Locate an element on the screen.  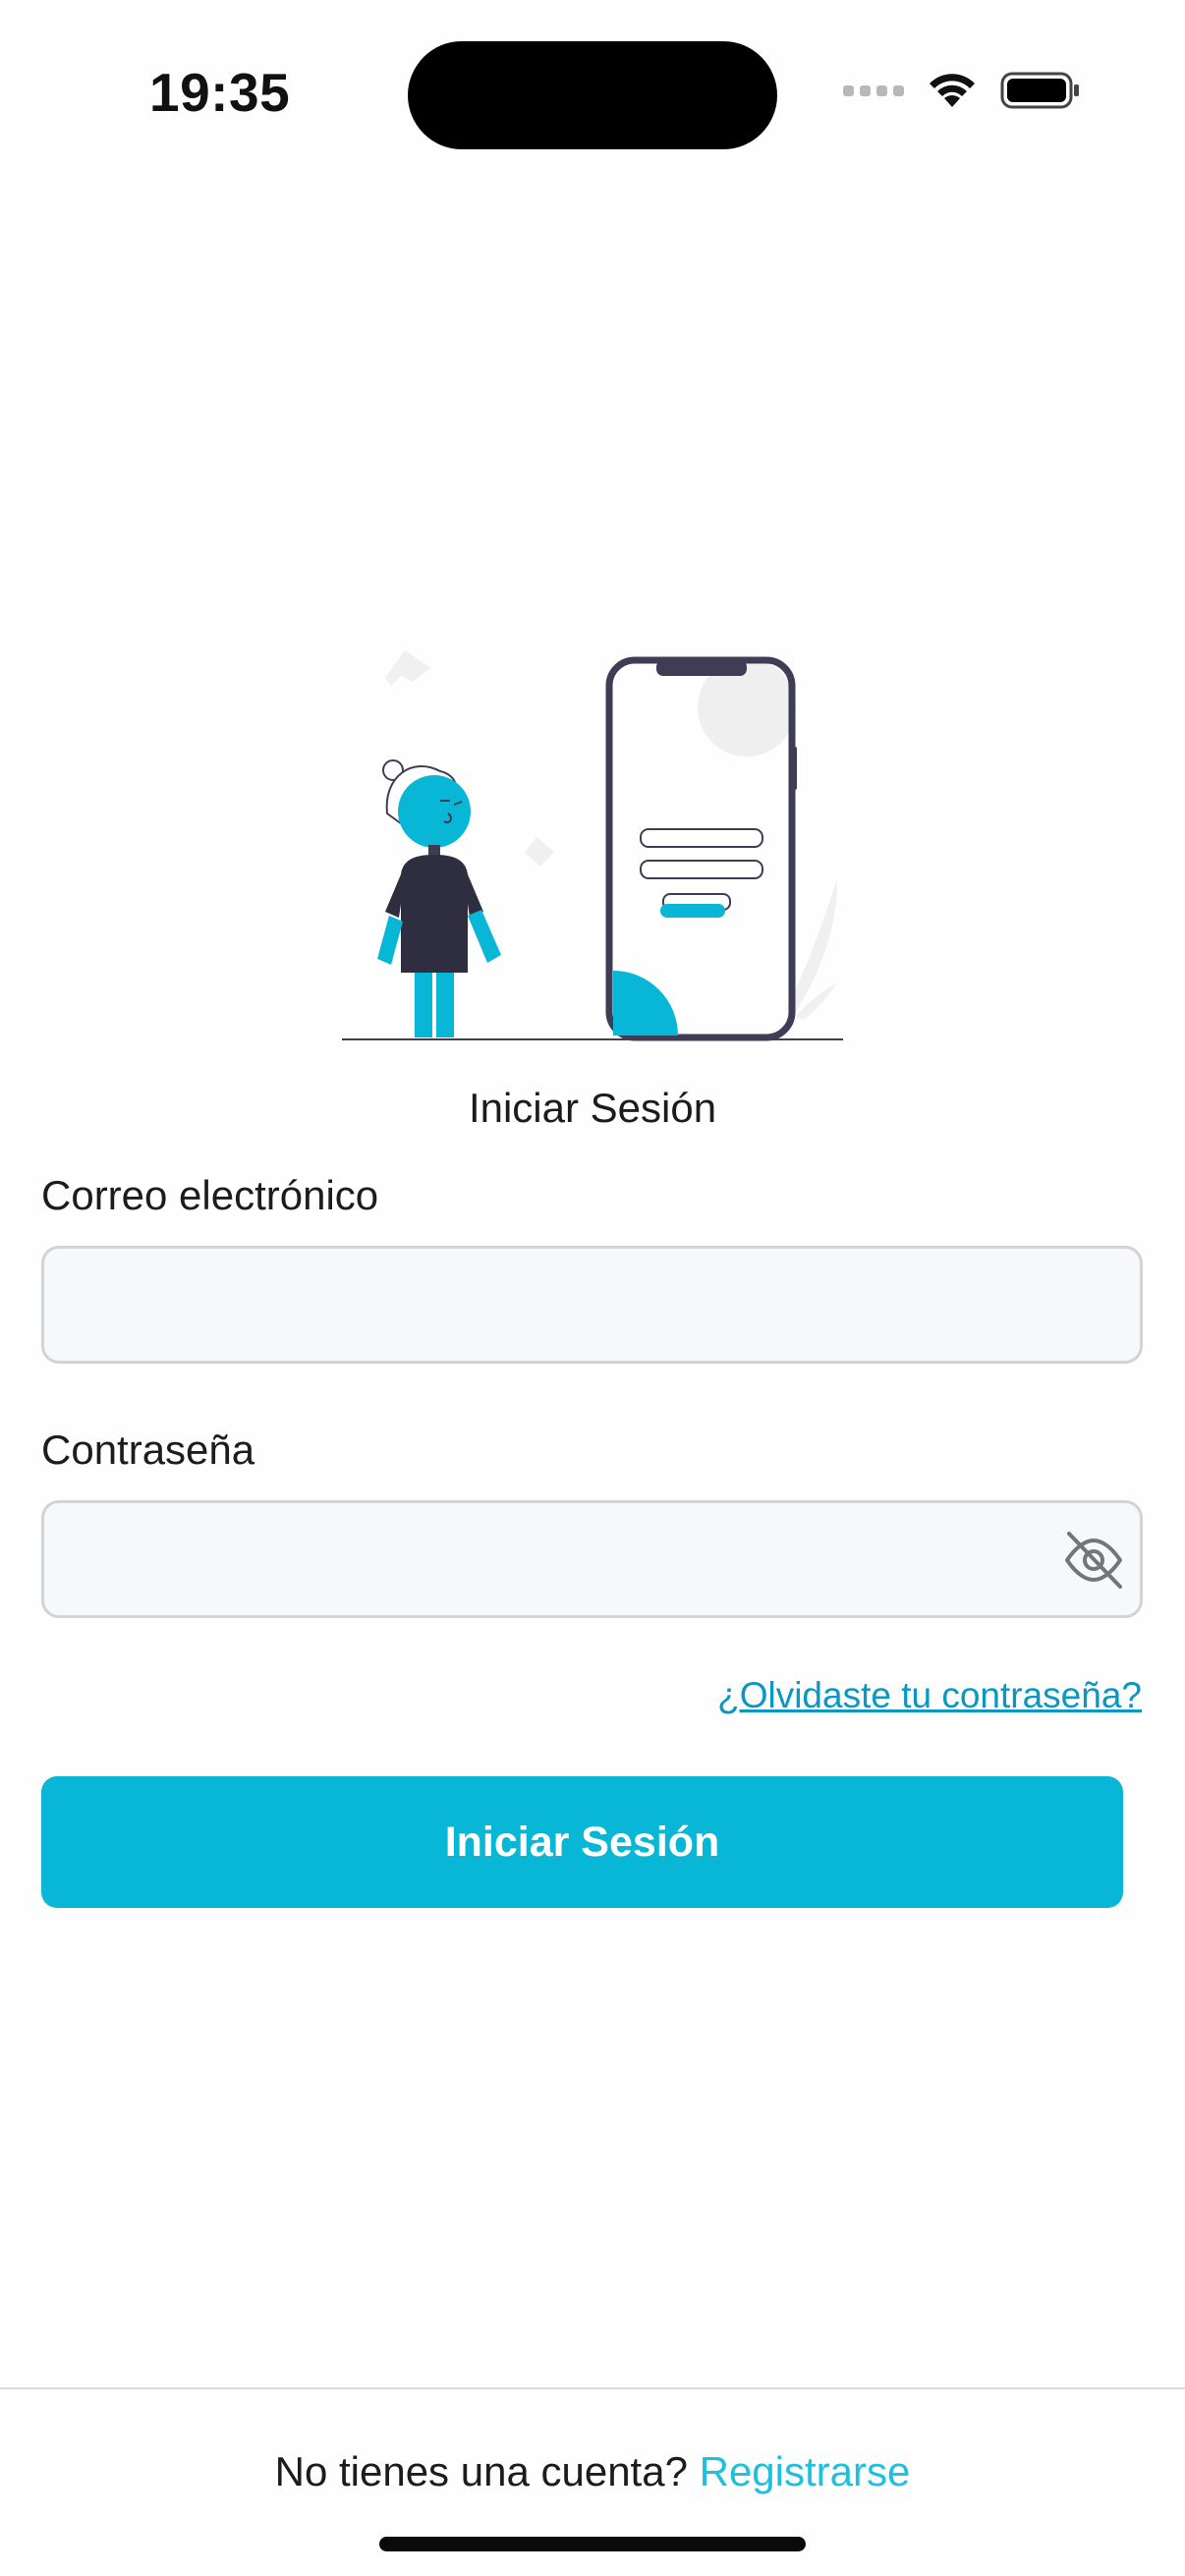
login-illustration is located at coordinates (592, 845).